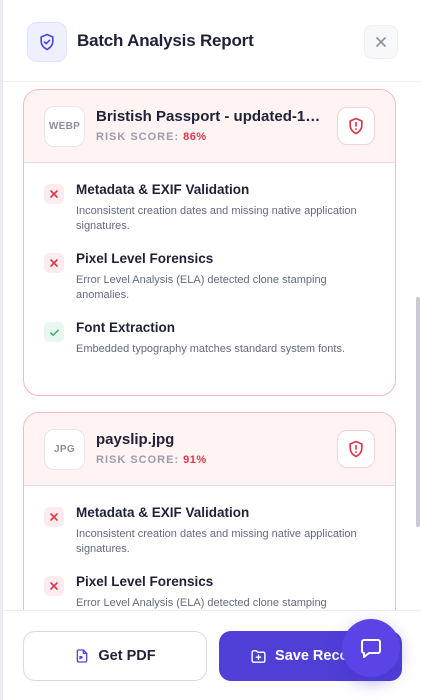 This screenshot has height=700, width=421. I want to click on folder-plus-icon, so click(258, 656).